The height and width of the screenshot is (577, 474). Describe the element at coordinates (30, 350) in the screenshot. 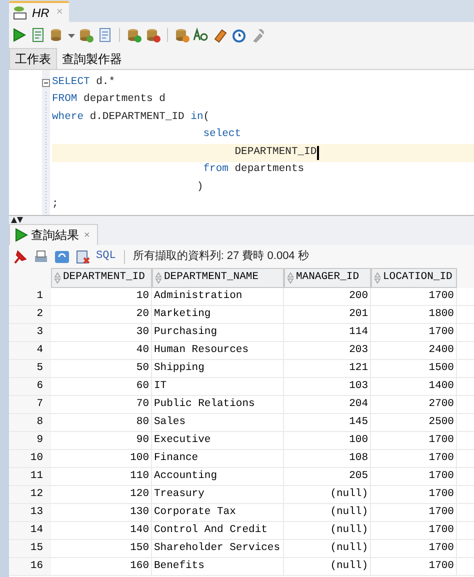

I see `row-number: 4` at that location.